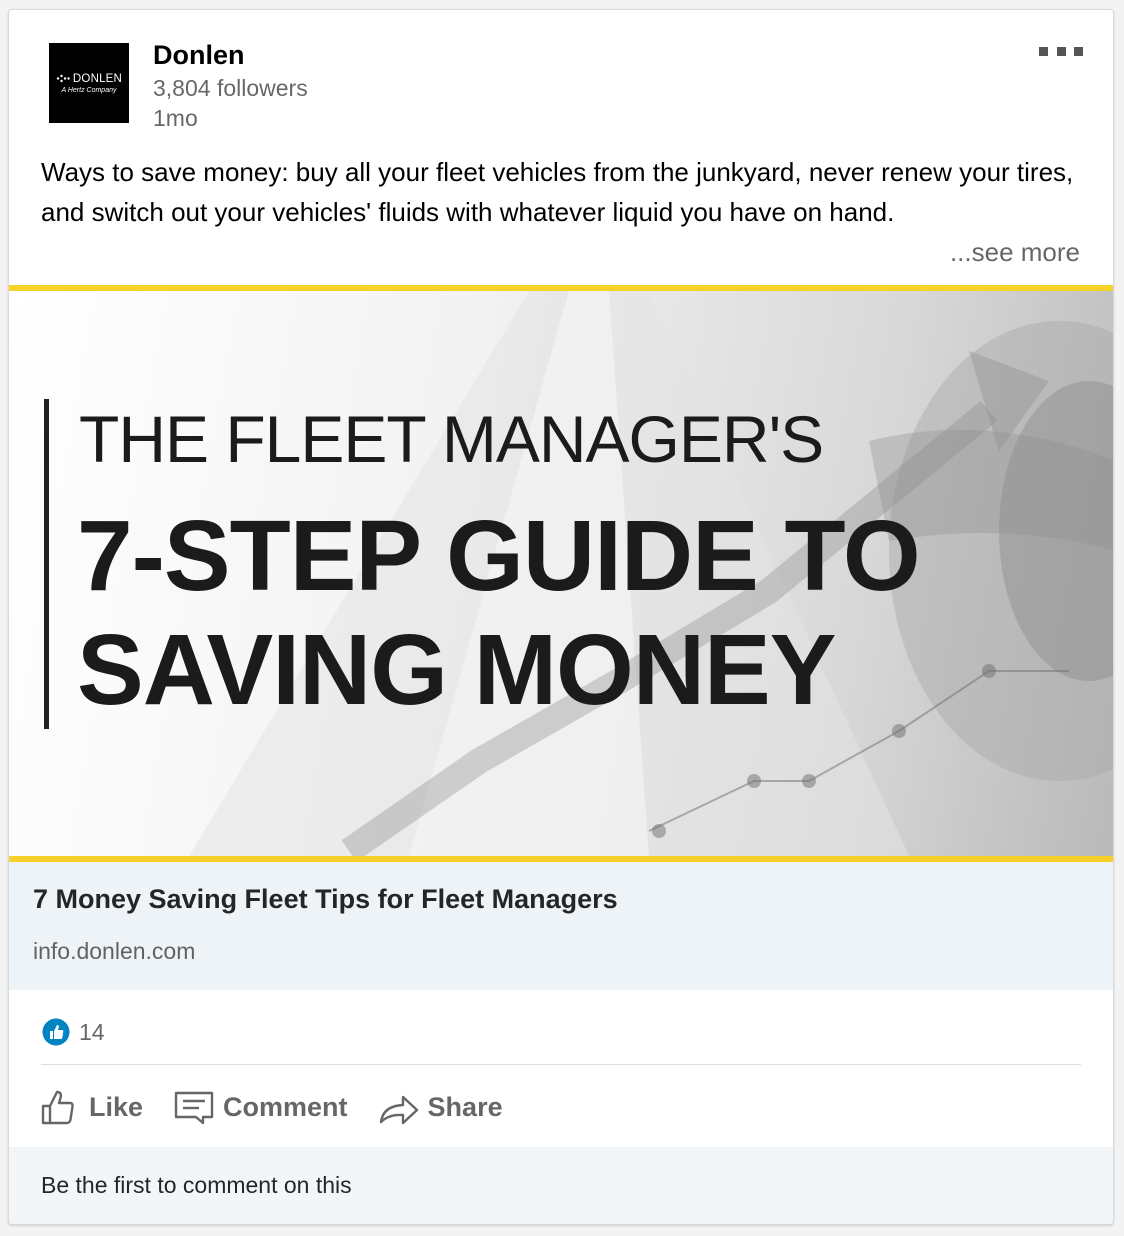 Image resolution: width=1124 pixels, height=1236 pixels. I want to click on follower-count: 3,804 followers, so click(230, 88).